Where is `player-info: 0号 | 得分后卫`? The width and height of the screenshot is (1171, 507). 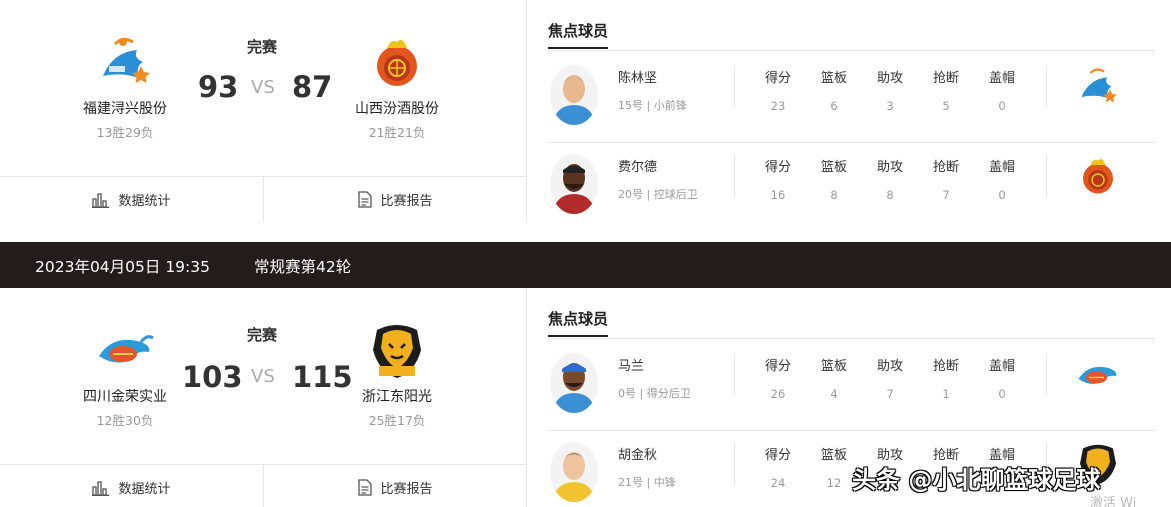 player-info: 0号 | 得分后卫 is located at coordinates (654, 393).